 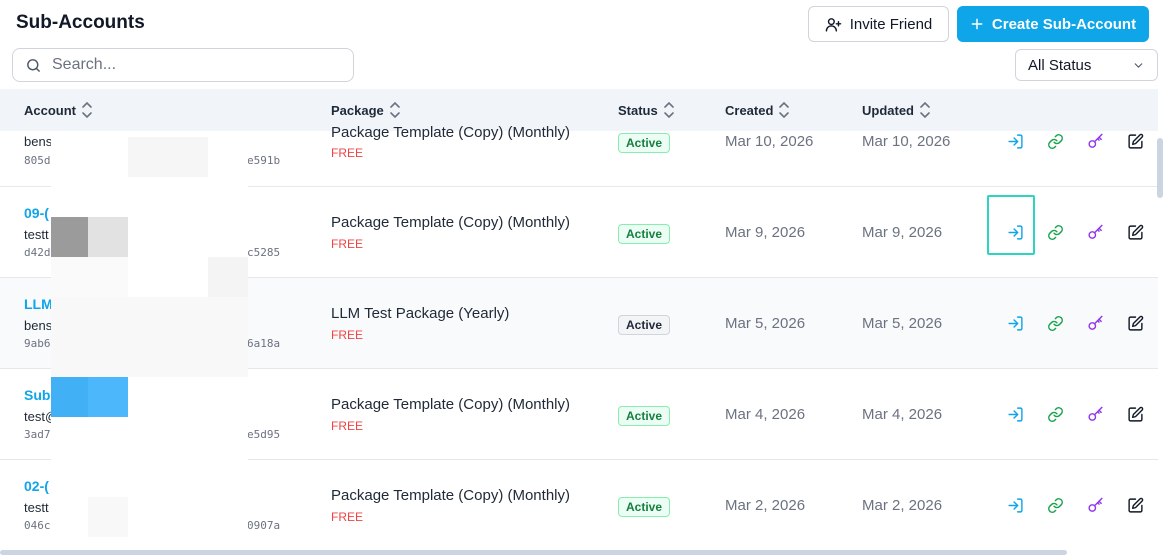 I want to click on focus-highlight, so click(x=1011, y=225).